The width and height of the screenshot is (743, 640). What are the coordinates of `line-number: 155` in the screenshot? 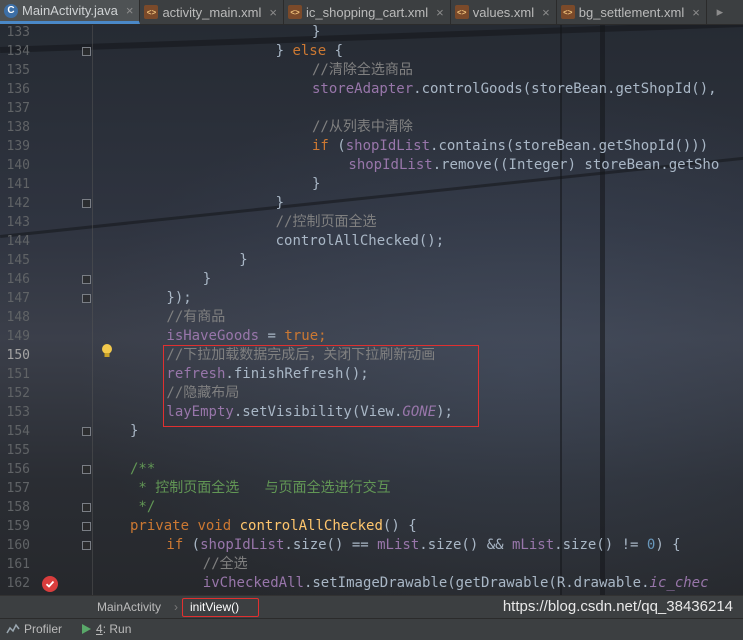 It's located at (18, 450).